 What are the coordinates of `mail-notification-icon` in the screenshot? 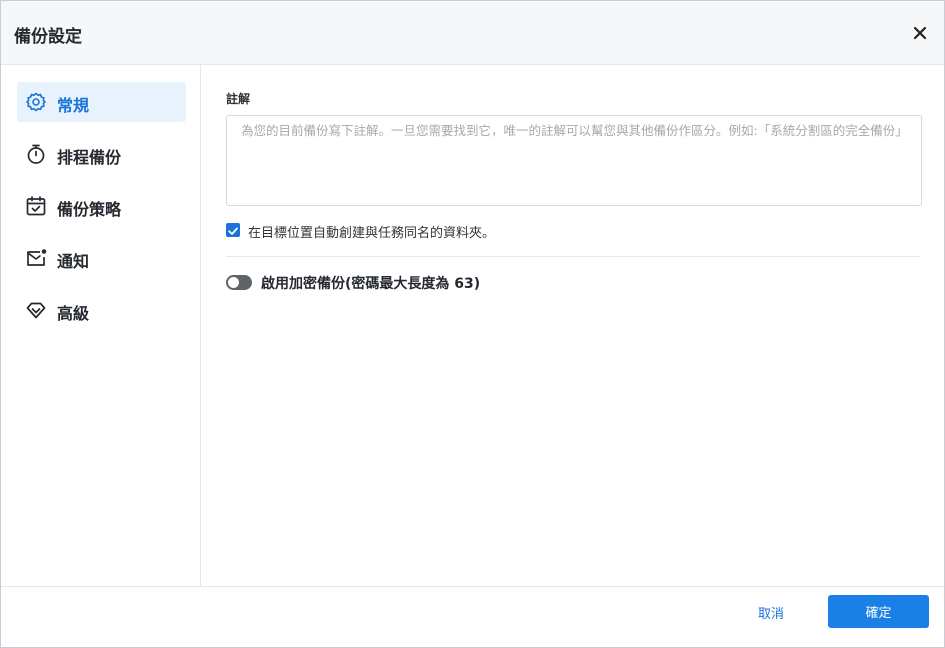 It's located at (36, 258).